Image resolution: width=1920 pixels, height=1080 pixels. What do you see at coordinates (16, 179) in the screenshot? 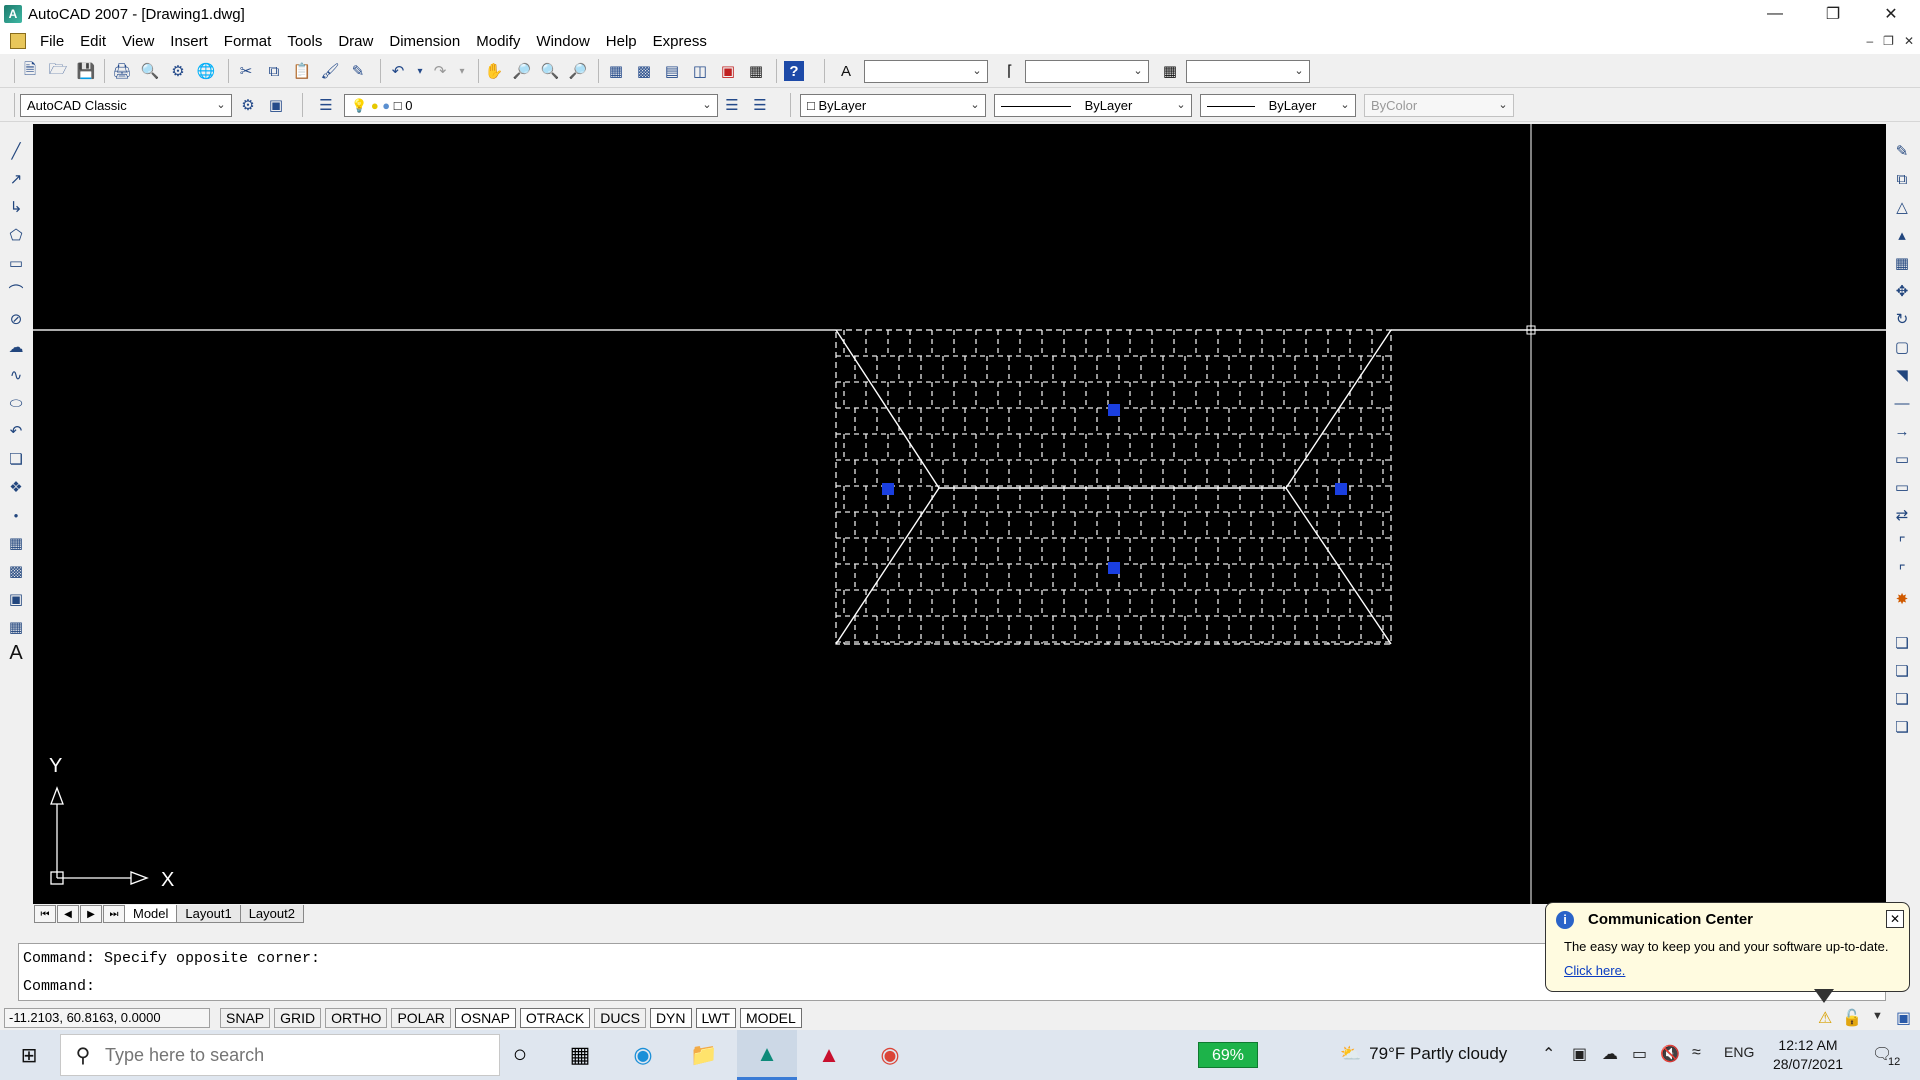
I see `construction-line-icon: ↗` at bounding box center [16, 179].